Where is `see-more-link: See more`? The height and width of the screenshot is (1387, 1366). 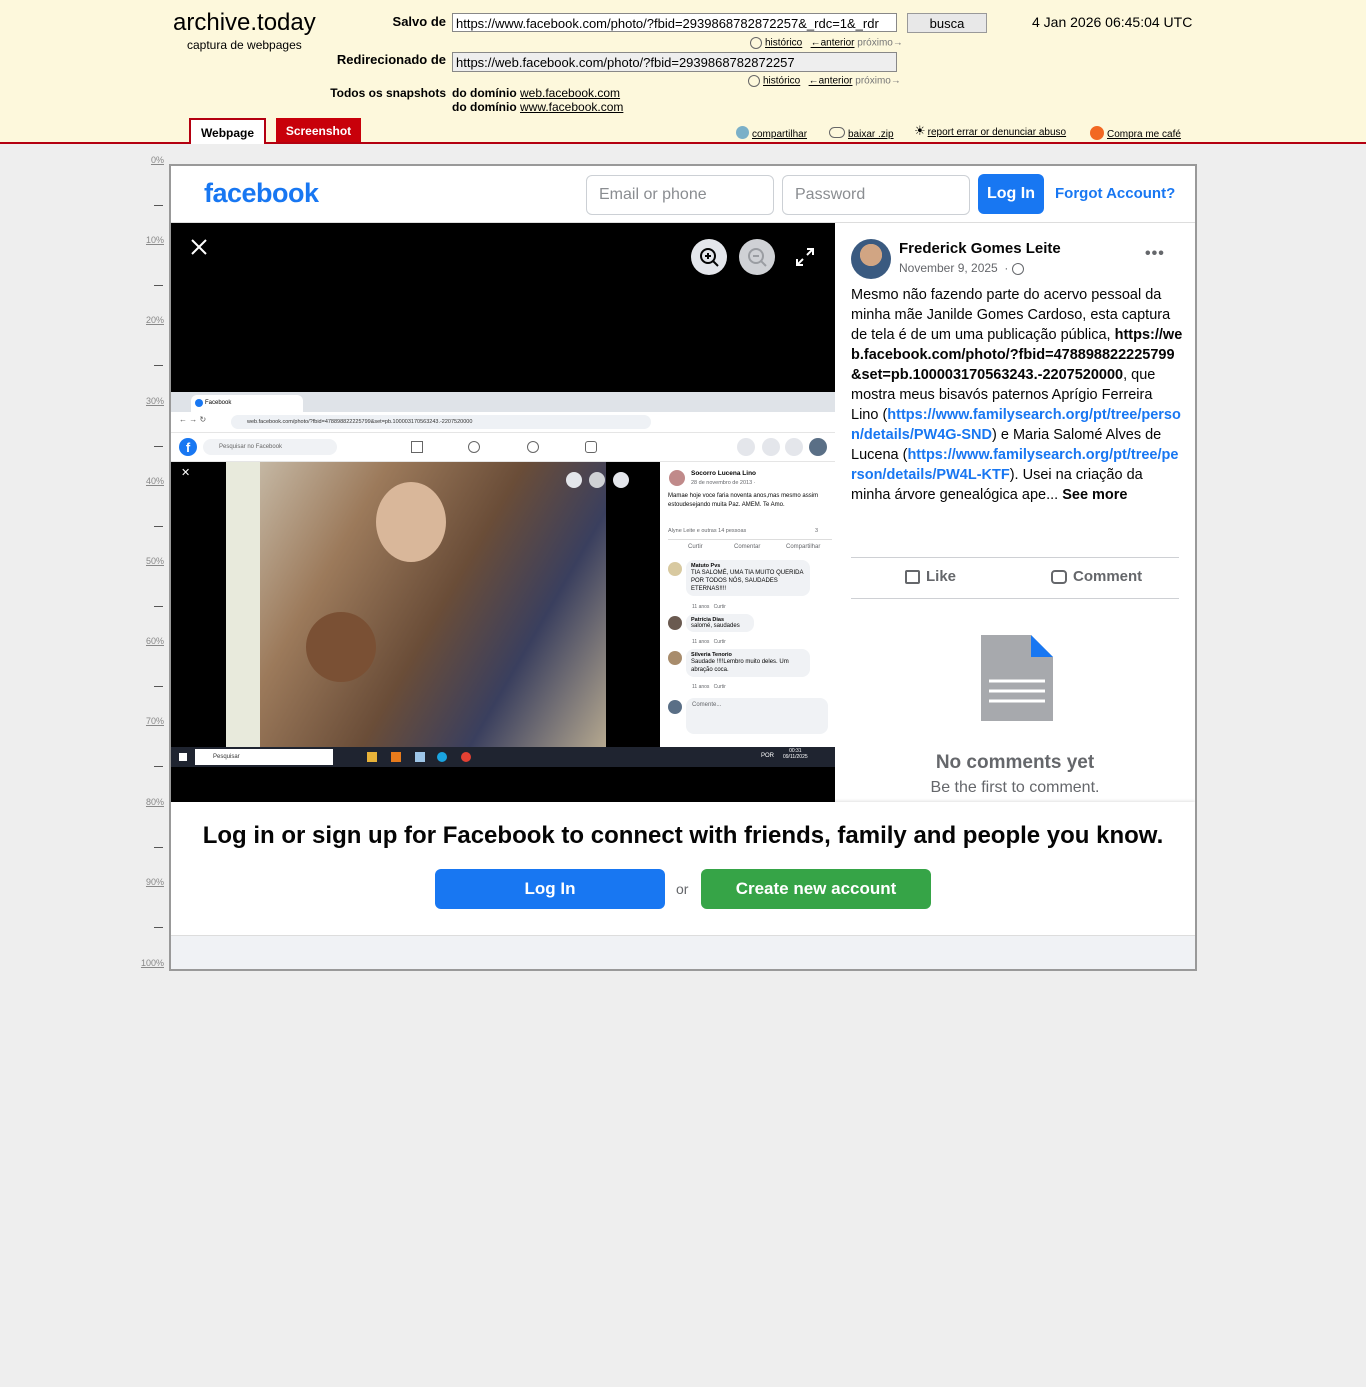
see-more-link: See more is located at coordinates (1094, 495).